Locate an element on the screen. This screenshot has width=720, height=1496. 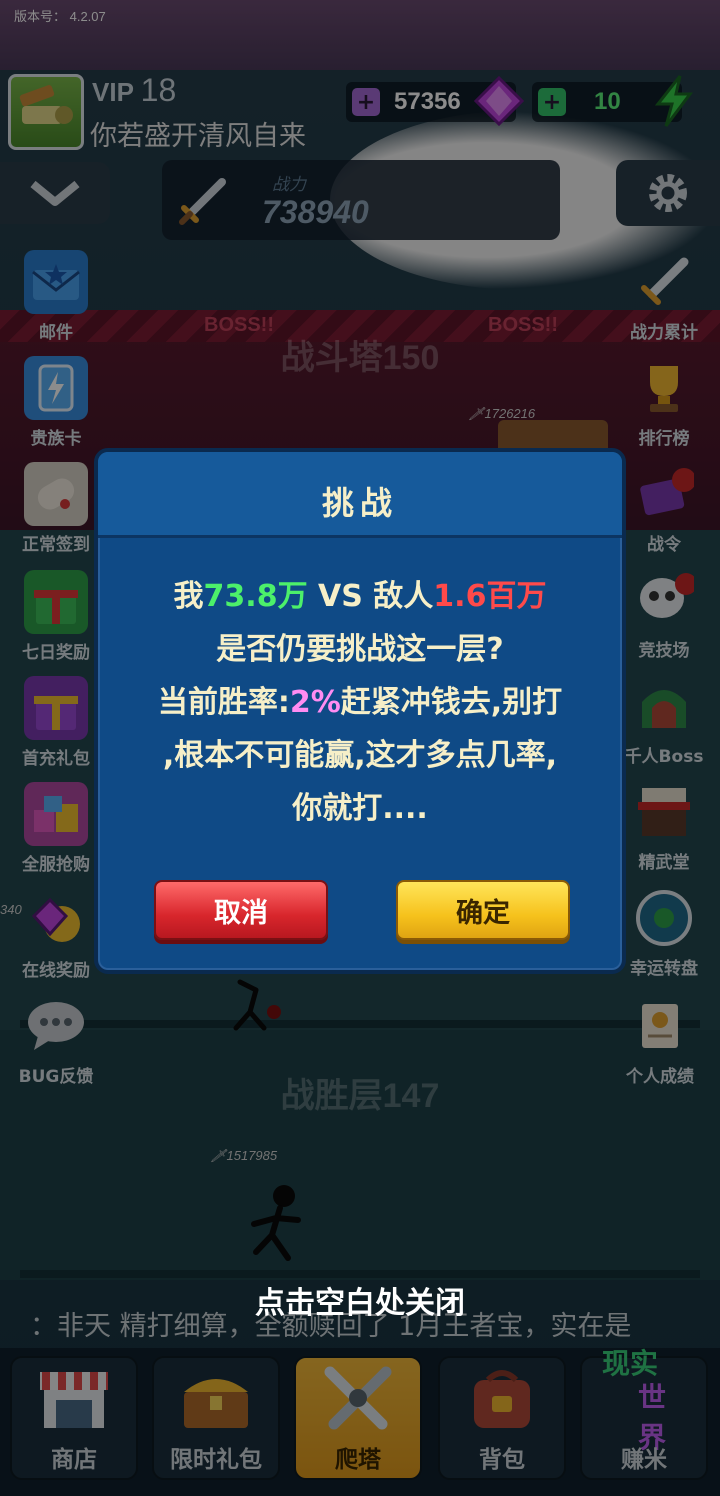
message-line-4: ,根本不可能赢,这才多点几率, is located at coordinates (360, 755).